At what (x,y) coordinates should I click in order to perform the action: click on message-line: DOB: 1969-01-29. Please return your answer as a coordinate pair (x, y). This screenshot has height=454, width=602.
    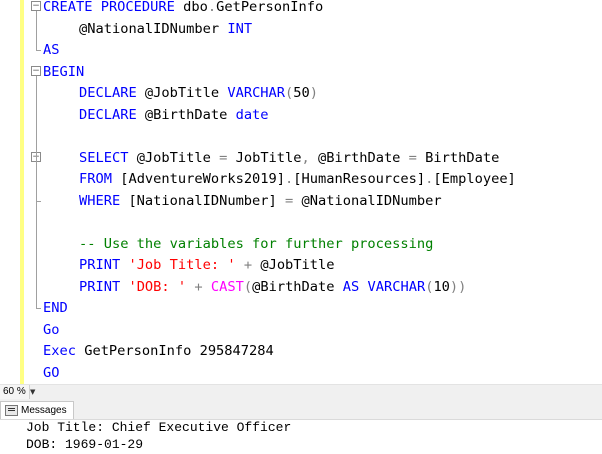
    Looking at the image, I should click on (85, 444).